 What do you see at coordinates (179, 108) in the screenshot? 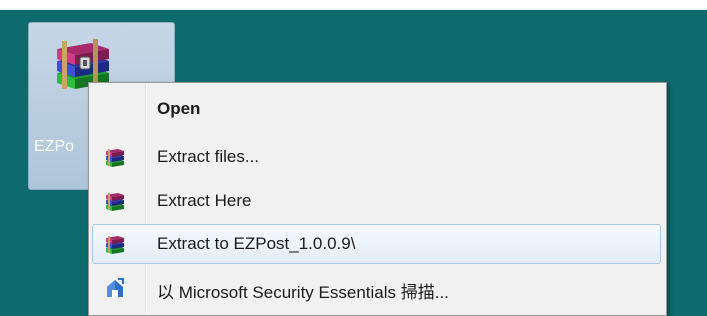
I see `menu-item-label: Open` at bounding box center [179, 108].